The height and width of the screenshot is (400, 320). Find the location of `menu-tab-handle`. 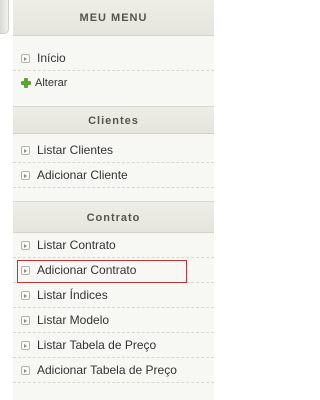

menu-tab-handle is located at coordinates (4, 17).